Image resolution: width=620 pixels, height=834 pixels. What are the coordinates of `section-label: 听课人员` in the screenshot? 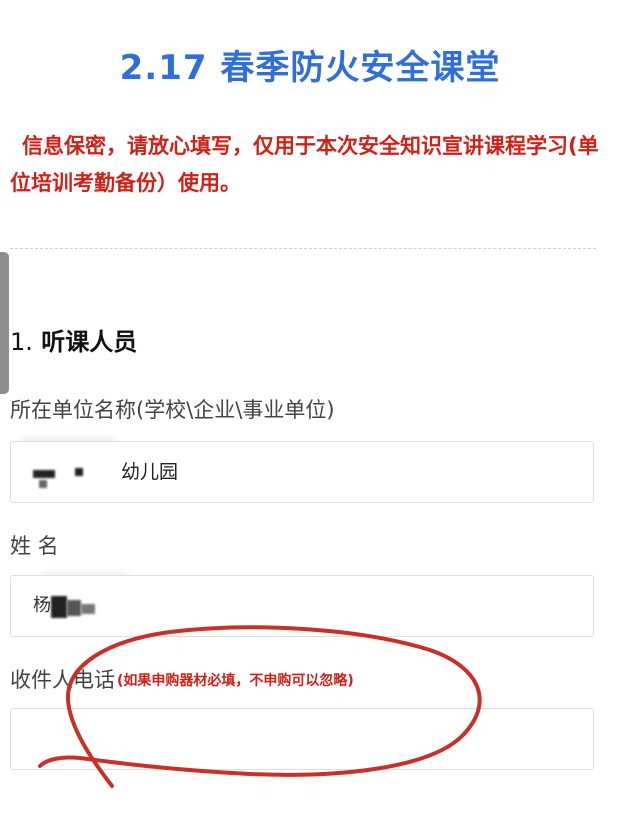 It's located at (89, 342).